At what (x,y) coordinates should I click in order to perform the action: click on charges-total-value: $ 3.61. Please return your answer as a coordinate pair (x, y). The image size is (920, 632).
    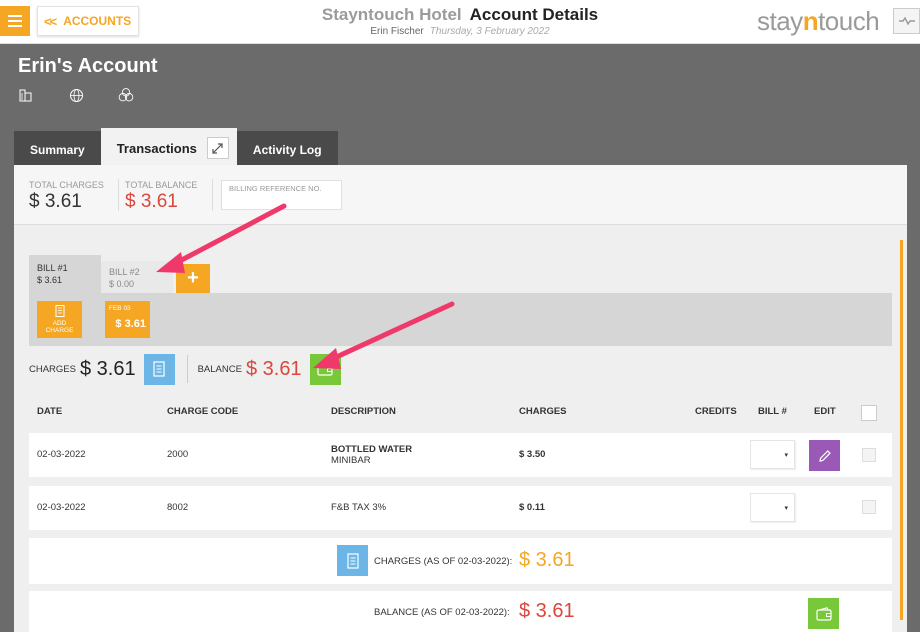
    Looking at the image, I should click on (547, 560).